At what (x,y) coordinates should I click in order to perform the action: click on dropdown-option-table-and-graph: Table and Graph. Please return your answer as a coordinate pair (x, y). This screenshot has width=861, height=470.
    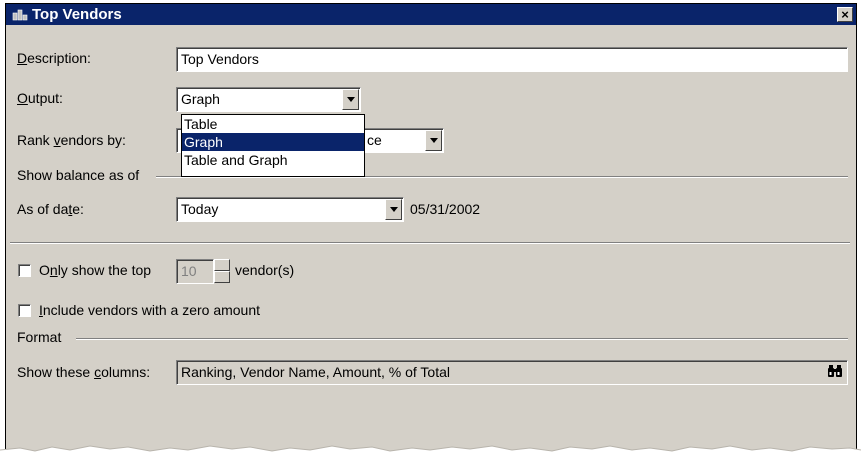
    Looking at the image, I should click on (273, 160).